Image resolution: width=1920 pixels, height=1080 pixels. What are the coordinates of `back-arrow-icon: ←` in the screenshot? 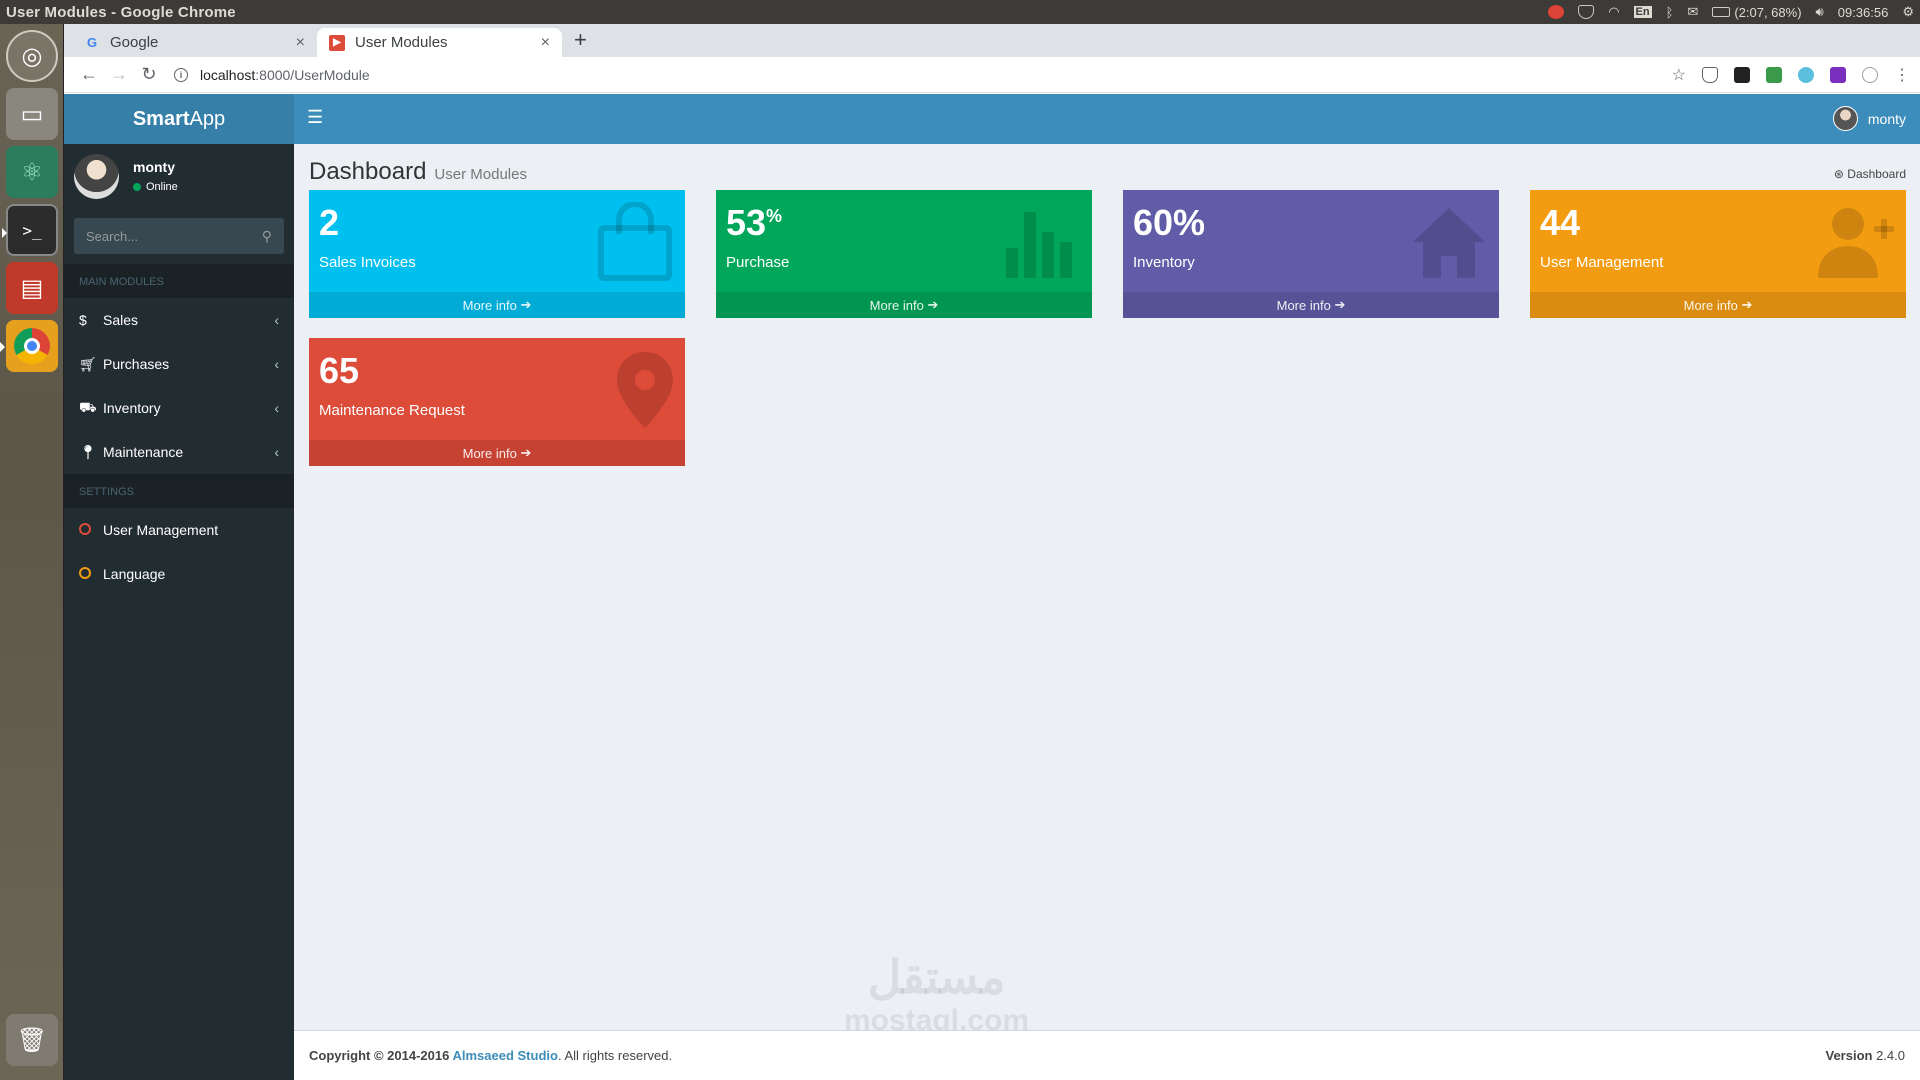 It's located at (89, 74).